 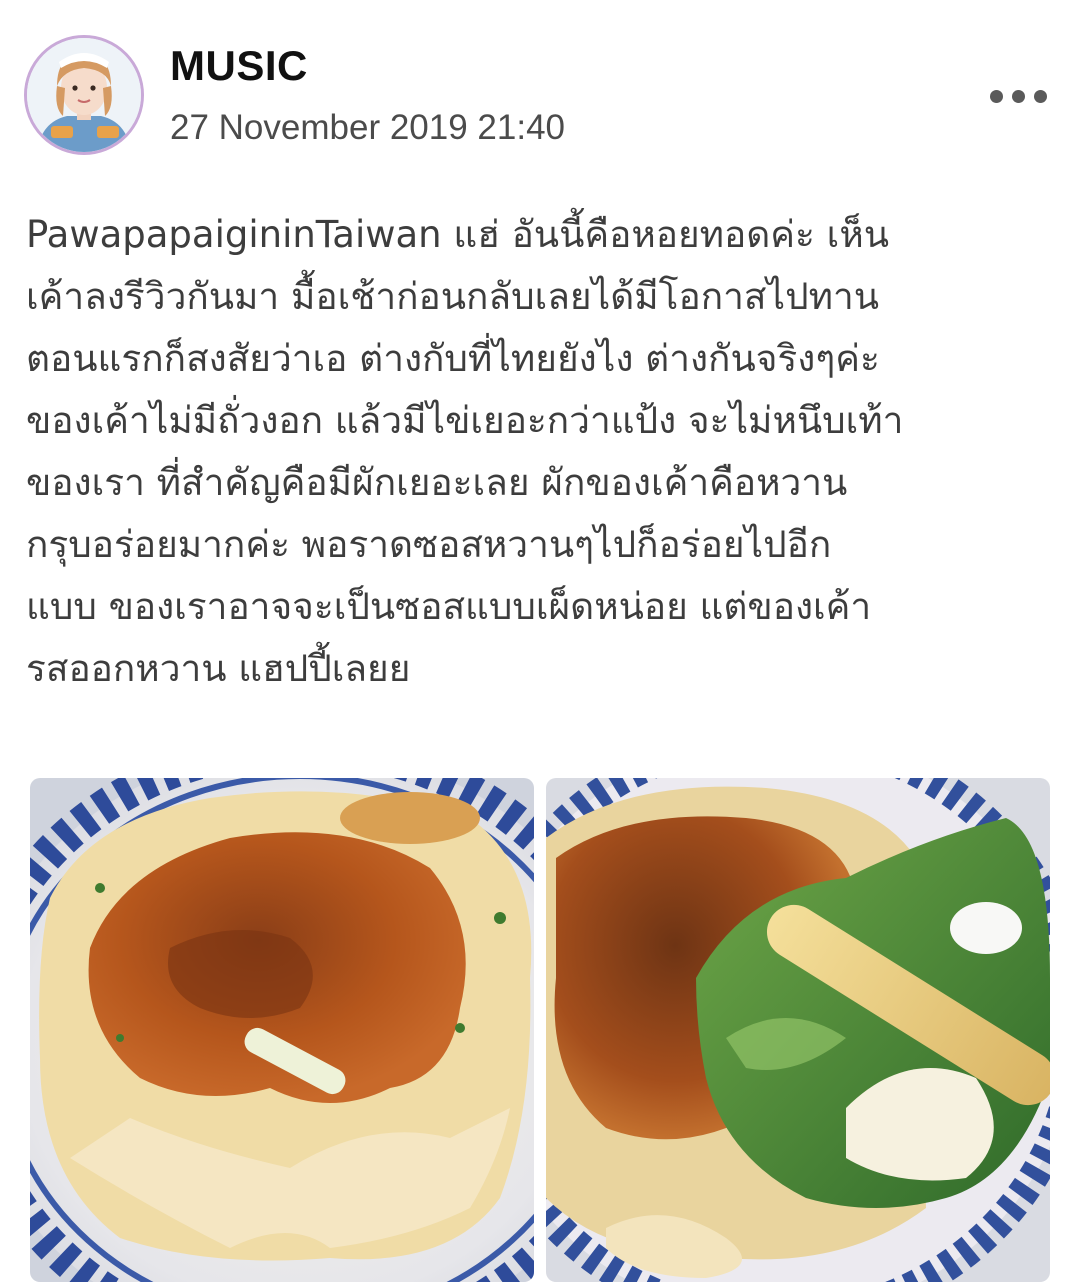 What do you see at coordinates (367, 127) in the screenshot?
I see `post-timestamp: 27 November 2019 21:40` at bounding box center [367, 127].